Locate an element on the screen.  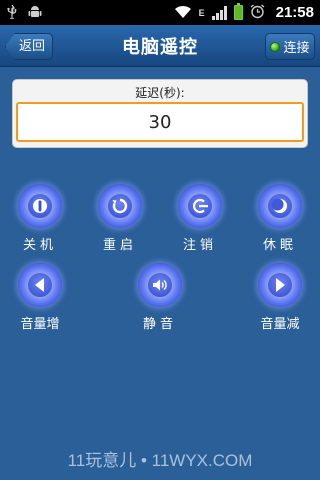
connect-button: 连接 is located at coordinates (290, 46).